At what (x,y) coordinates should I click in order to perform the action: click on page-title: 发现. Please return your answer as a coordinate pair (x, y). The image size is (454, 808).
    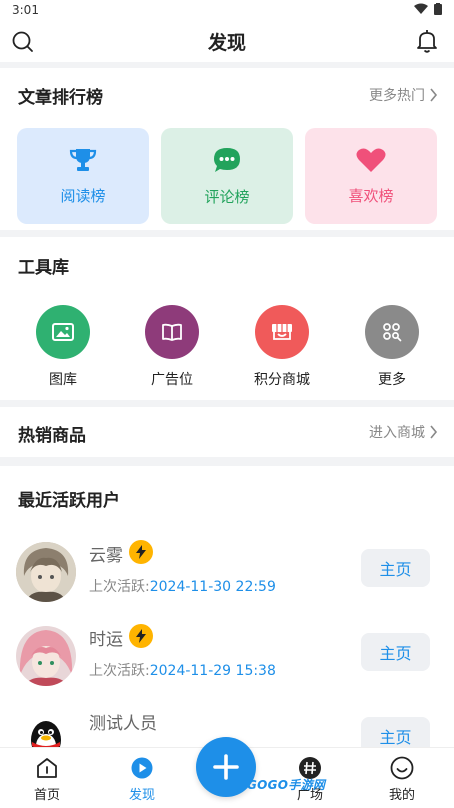
    Looking at the image, I should click on (226, 43).